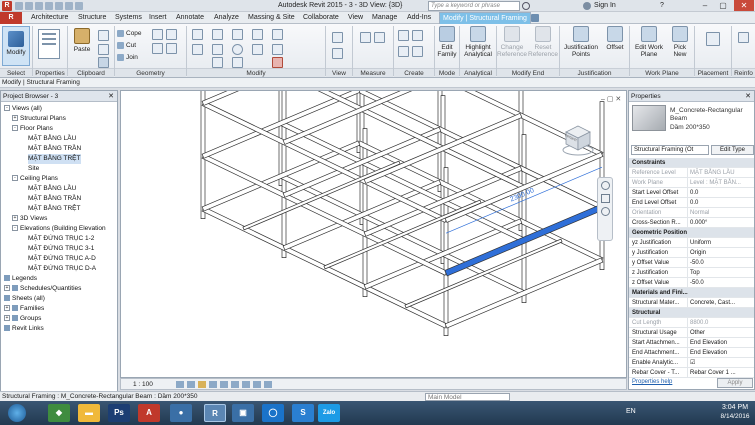 The width and height of the screenshot is (755, 425). Describe the element at coordinates (15, 128) in the screenshot. I see `expander-icon: -` at that location.